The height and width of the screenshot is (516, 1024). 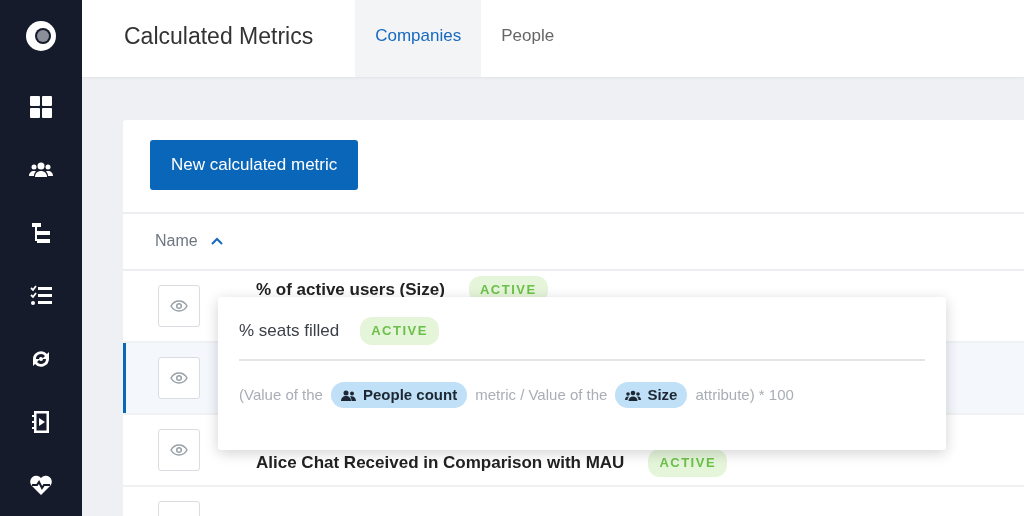 I want to click on formula-text: attribute) * 100, so click(x=744, y=394).